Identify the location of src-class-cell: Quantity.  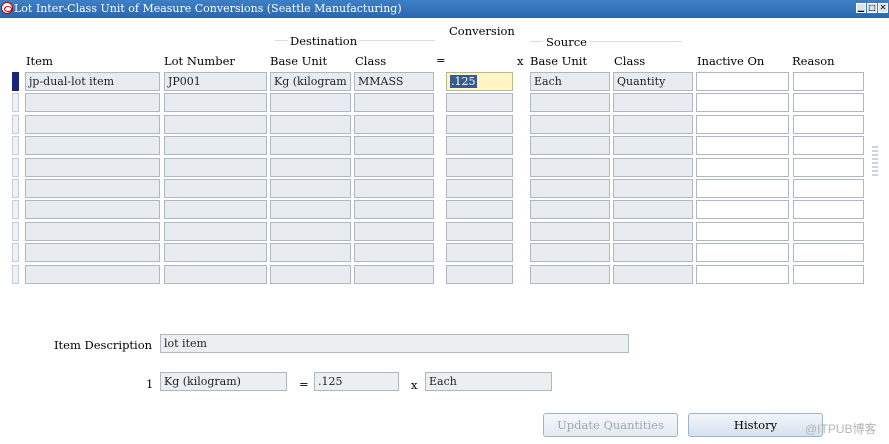
(653, 81).